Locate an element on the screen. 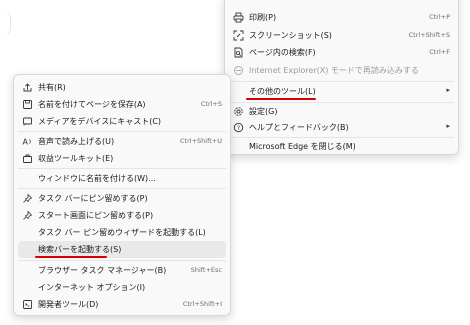 This screenshot has width=470, height=325. pin-taskbar-icon is located at coordinates (27, 198).